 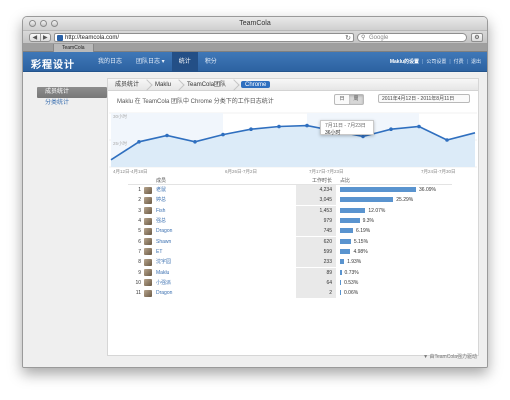 What do you see at coordinates (368, 221) in the screenshot?
I see `row-percent: 9.3%` at bounding box center [368, 221].